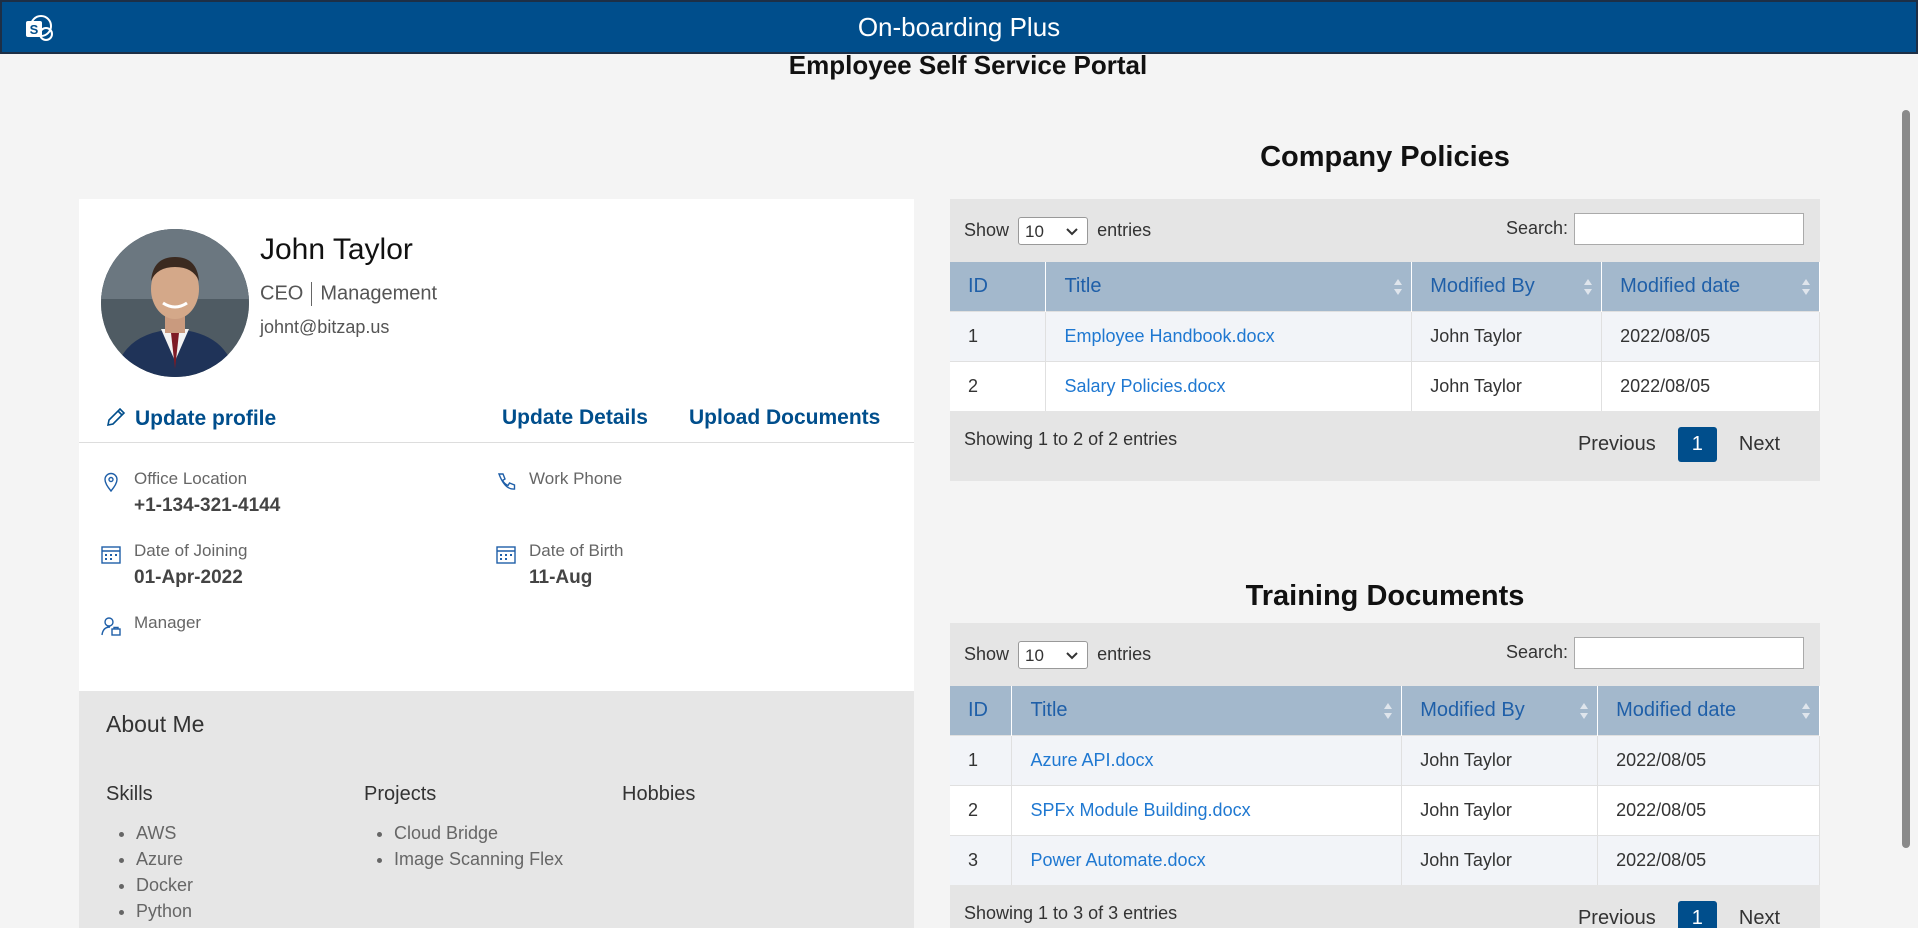  I want to click on cell-title: SPFx Module Building.docx, so click(1207, 809).